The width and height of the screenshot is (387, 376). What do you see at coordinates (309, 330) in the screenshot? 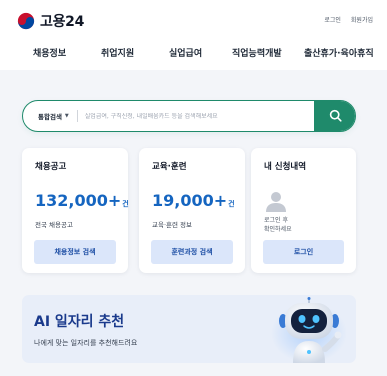
I see `robot-illustration-icon` at bounding box center [309, 330].